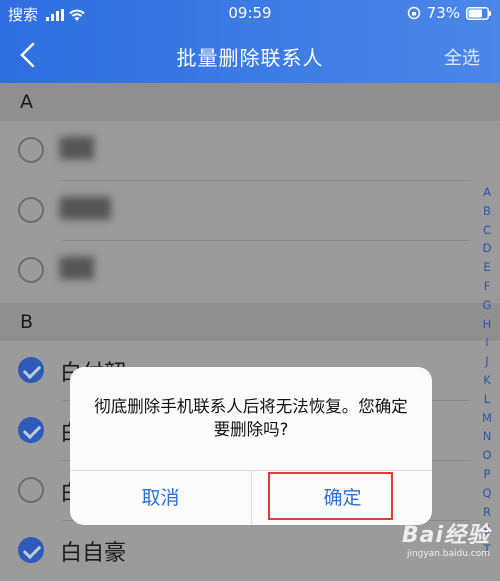 The height and width of the screenshot is (581, 500). Describe the element at coordinates (487, 493) in the screenshot. I see `index-letter: Q` at that location.